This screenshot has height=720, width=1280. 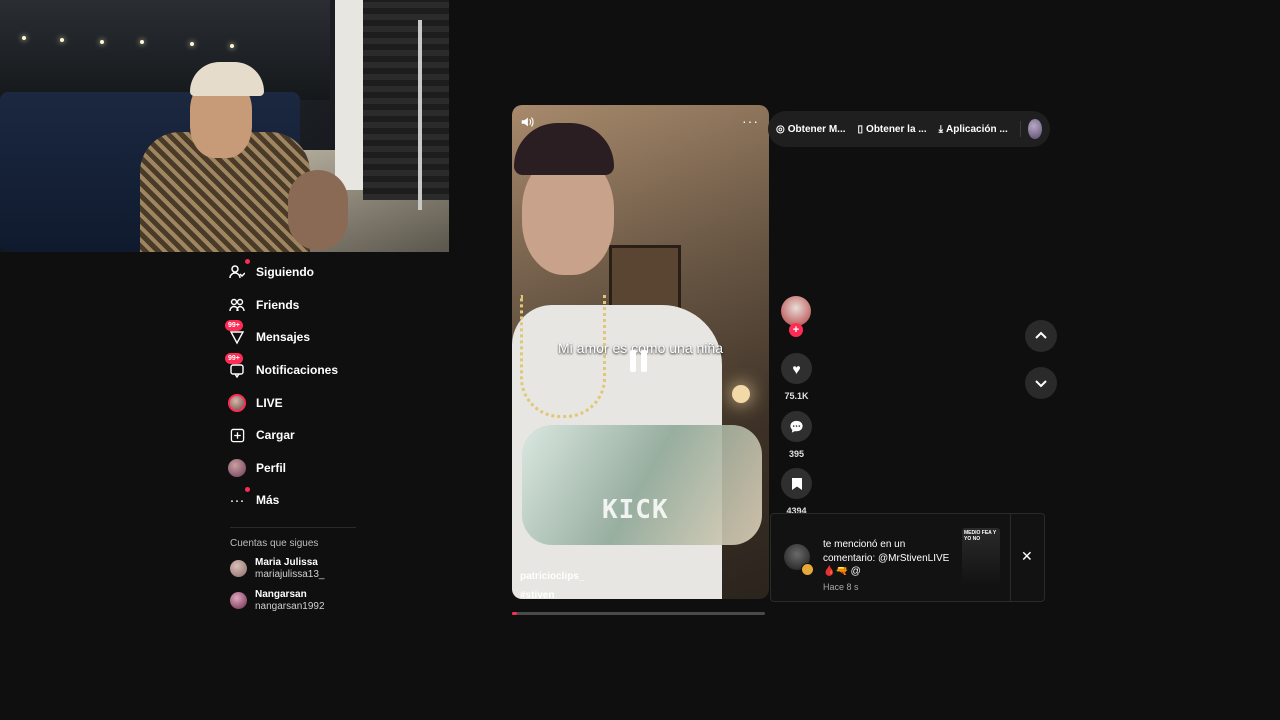 I want to click on notifications-badge: 99+, so click(x=234, y=359).